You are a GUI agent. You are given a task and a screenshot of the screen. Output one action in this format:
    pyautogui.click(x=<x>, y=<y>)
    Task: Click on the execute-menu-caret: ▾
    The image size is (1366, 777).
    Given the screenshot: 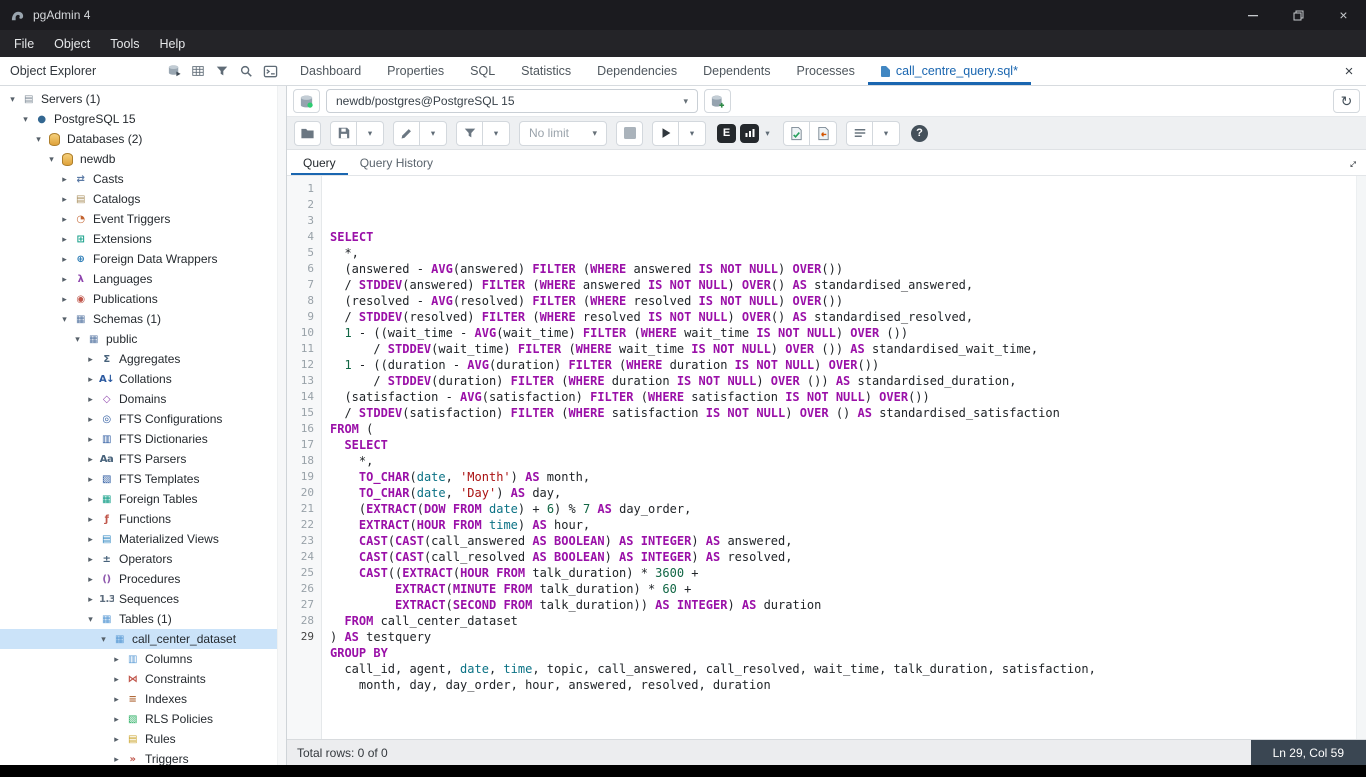 What is the action you would take?
    pyautogui.click(x=692, y=133)
    